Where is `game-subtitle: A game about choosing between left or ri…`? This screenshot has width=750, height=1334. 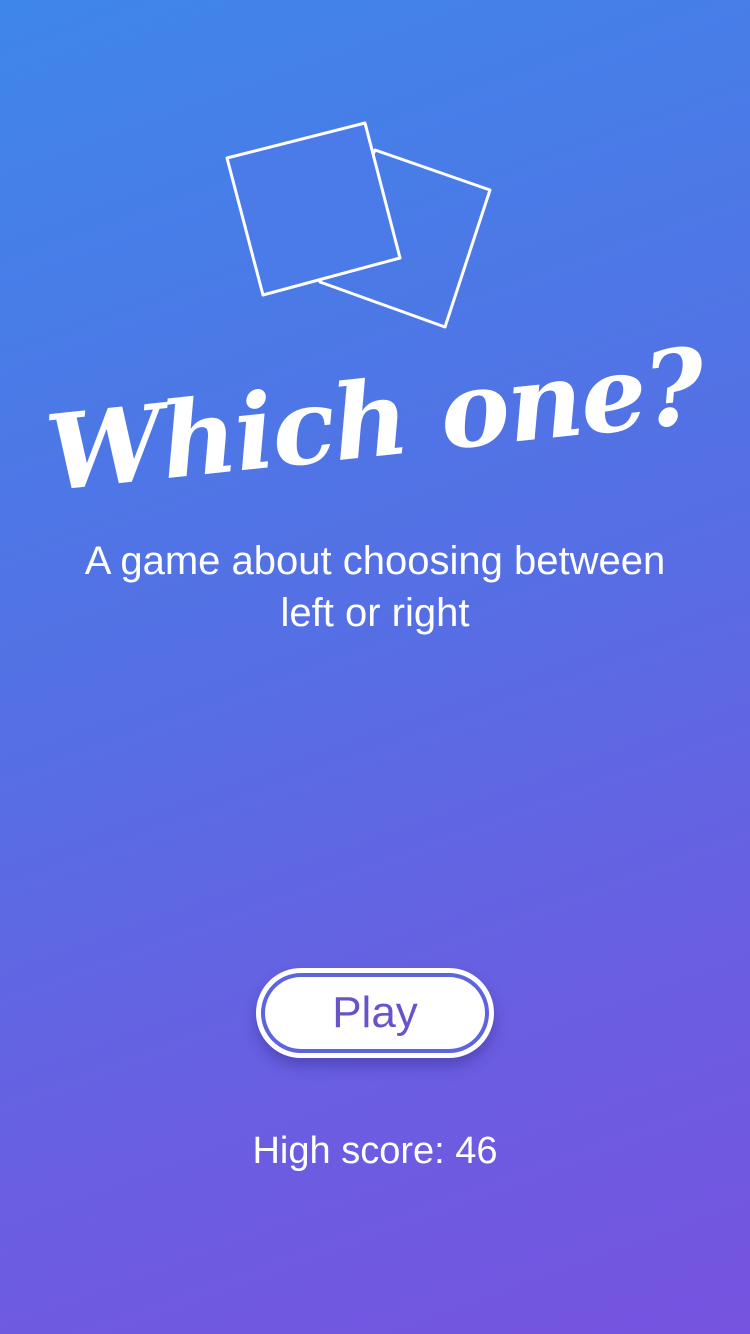 game-subtitle: A game about choosing between left or ri… is located at coordinates (375, 587).